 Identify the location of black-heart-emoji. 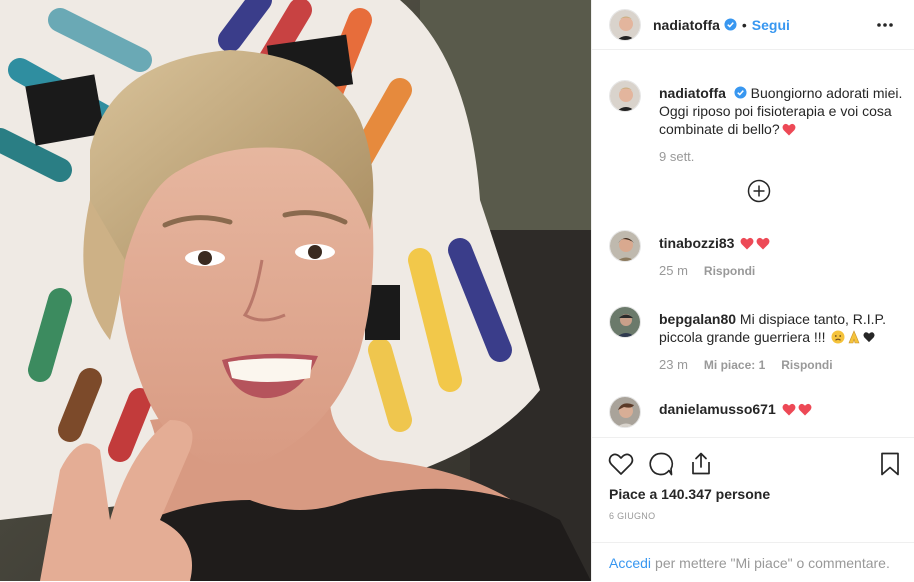
(869, 336).